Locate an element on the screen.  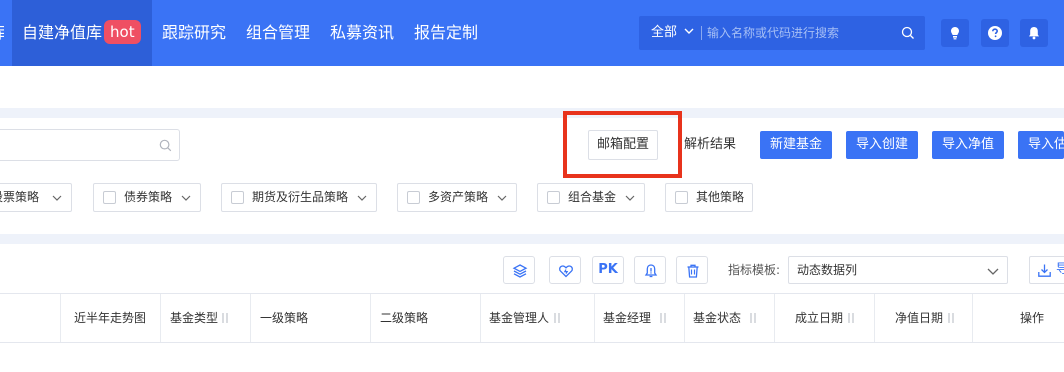
column-label: 成立日期 is located at coordinates (819, 318).